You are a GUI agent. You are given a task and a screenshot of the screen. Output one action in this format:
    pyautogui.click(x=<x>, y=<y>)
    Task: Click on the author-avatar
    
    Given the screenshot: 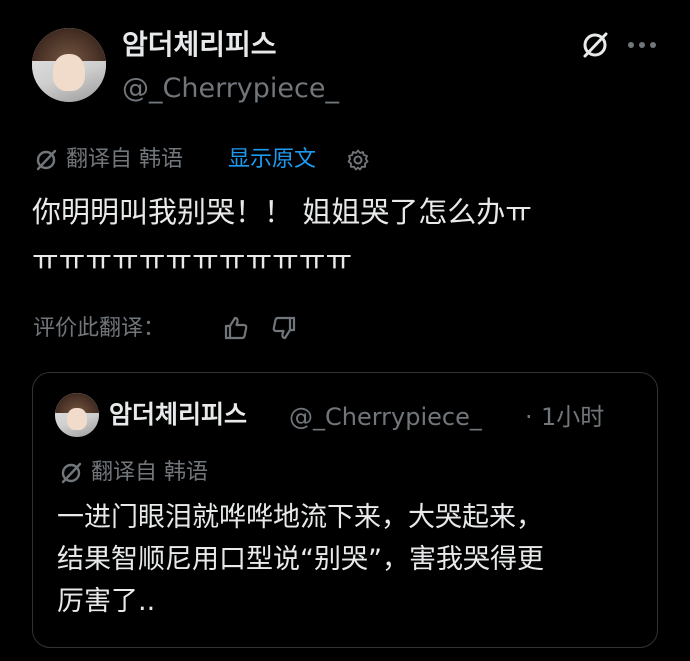 What is the action you would take?
    pyautogui.click(x=69, y=65)
    